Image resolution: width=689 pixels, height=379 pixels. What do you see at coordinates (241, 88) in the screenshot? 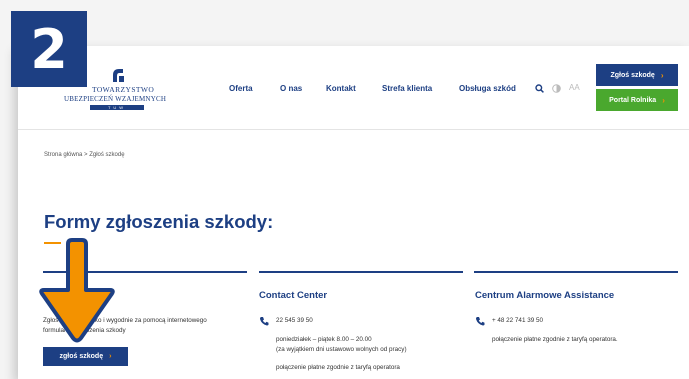
I see `nav-item-oferta: Oferta` at bounding box center [241, 88].